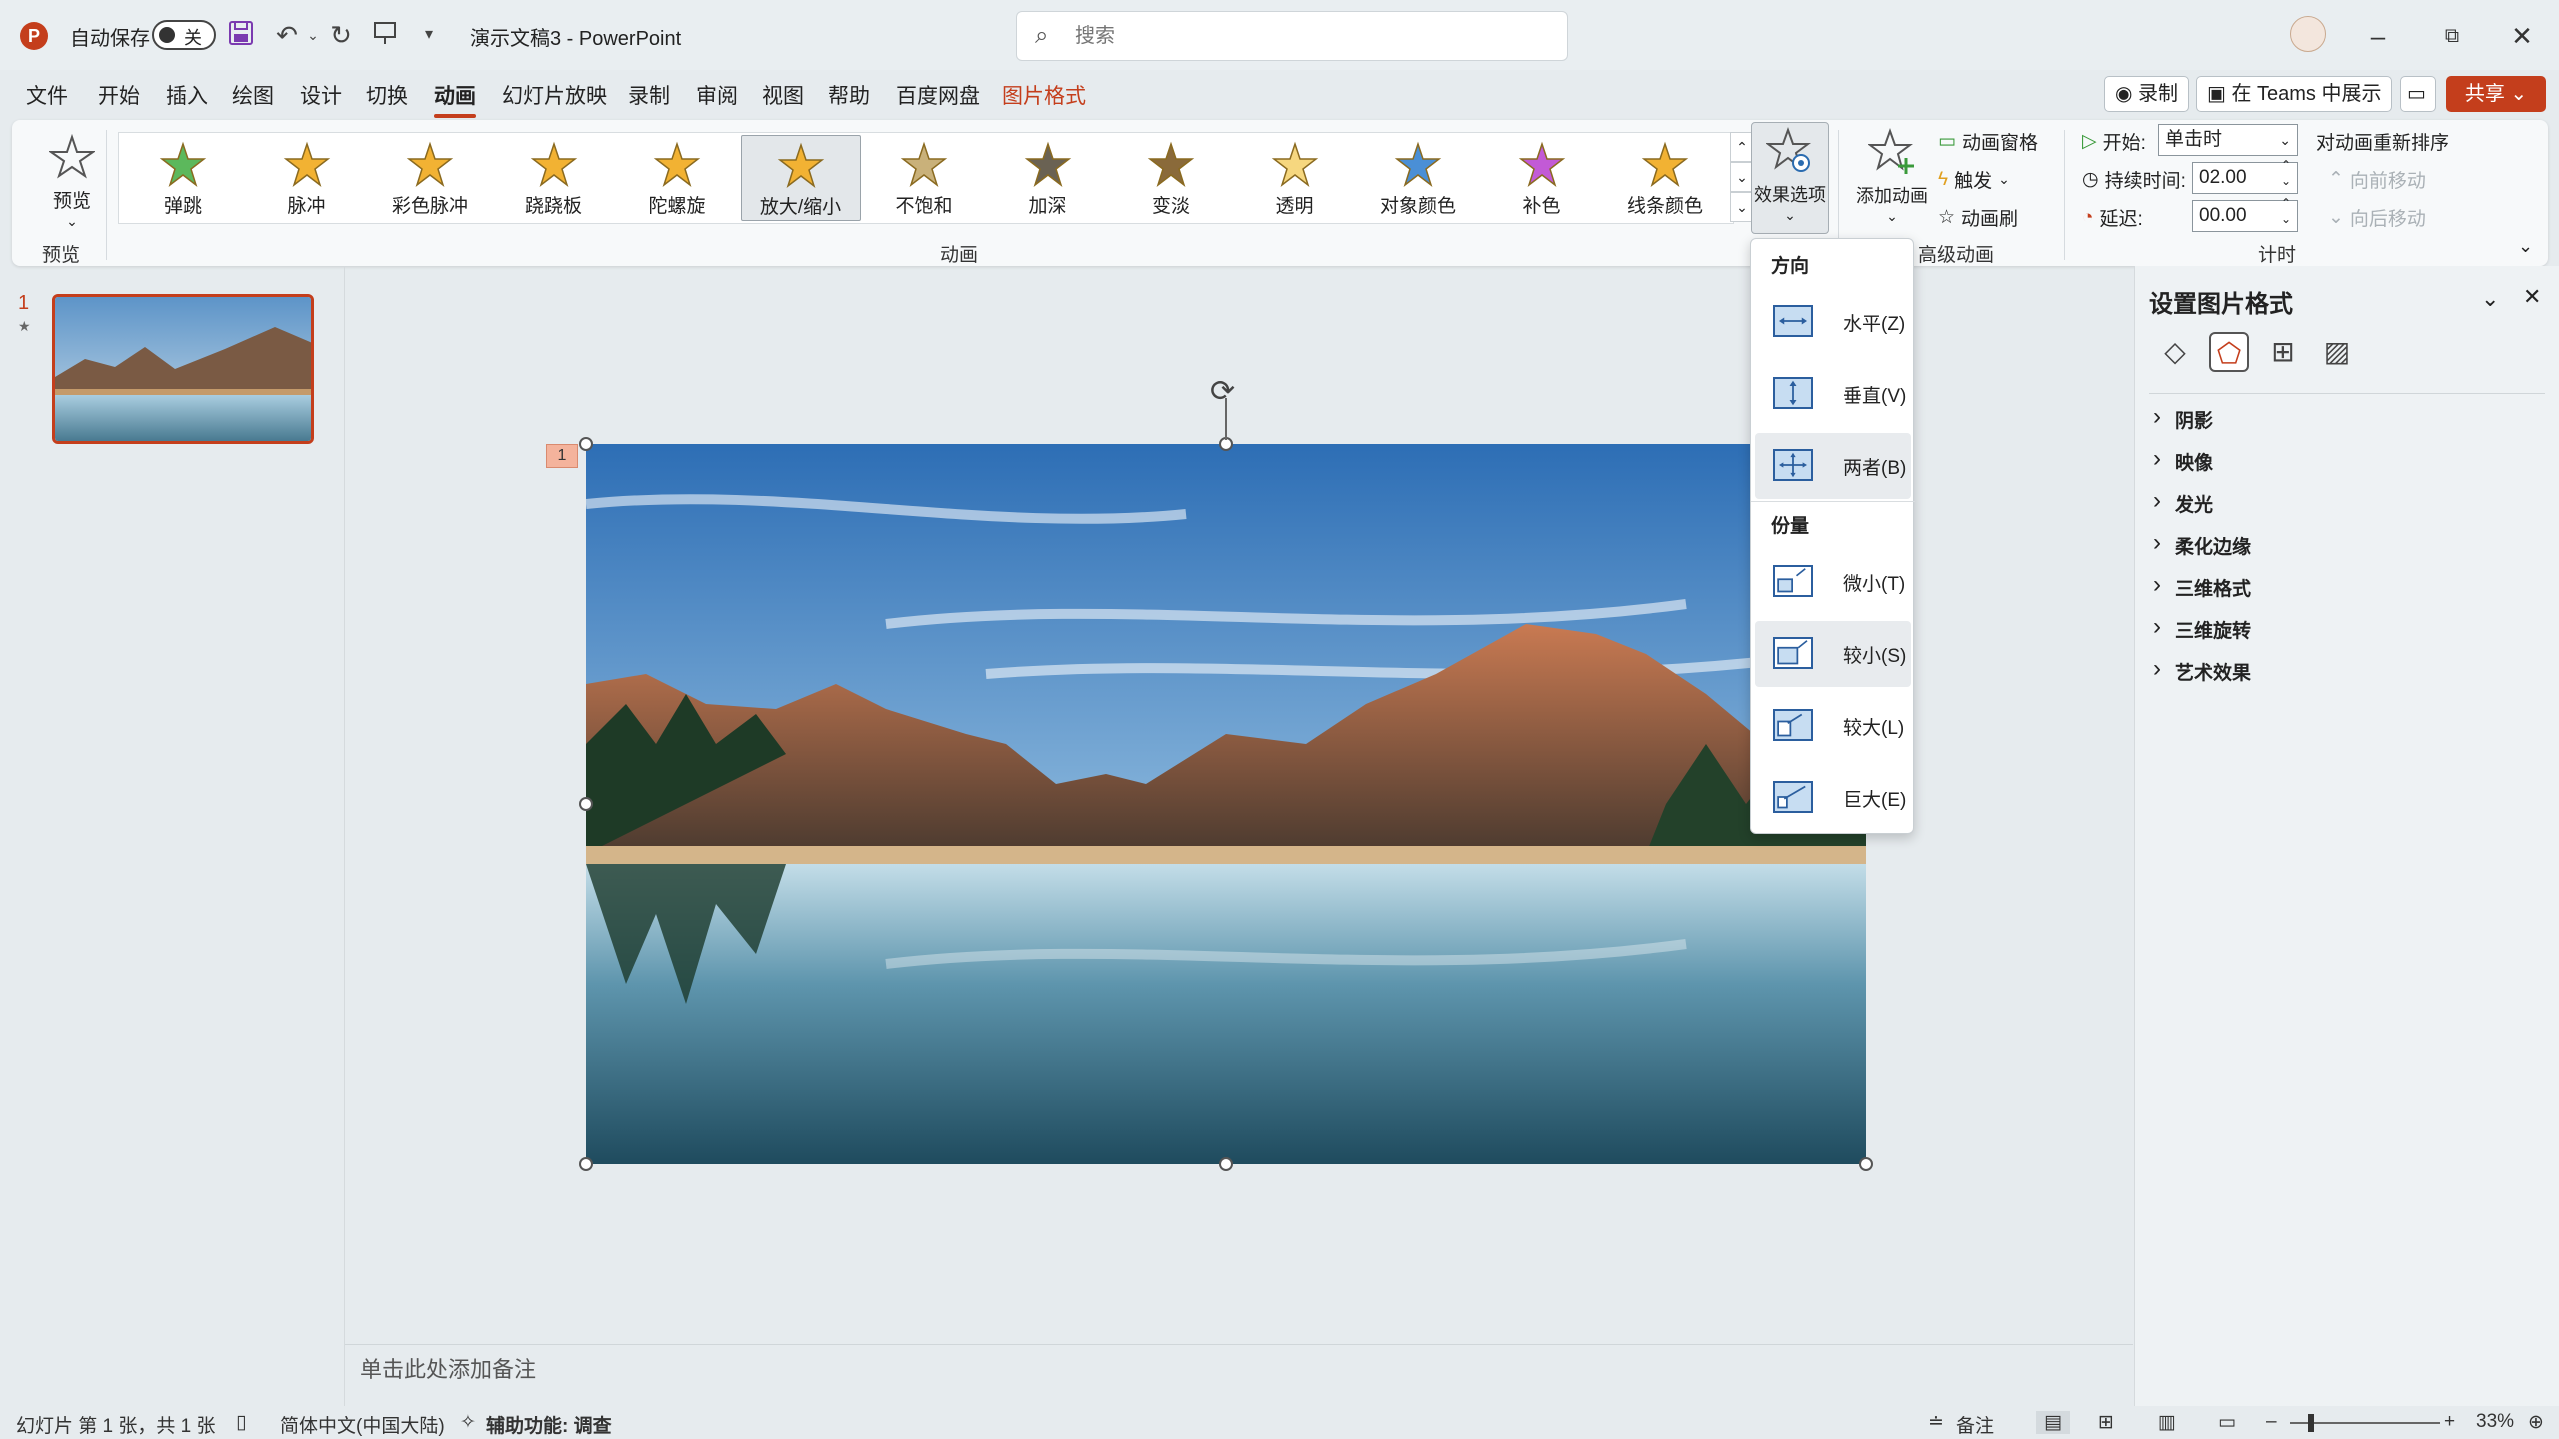  Describe the element at coordinates (717, 95) in the screenshot. I see `tab-review: 审阅` at that location.